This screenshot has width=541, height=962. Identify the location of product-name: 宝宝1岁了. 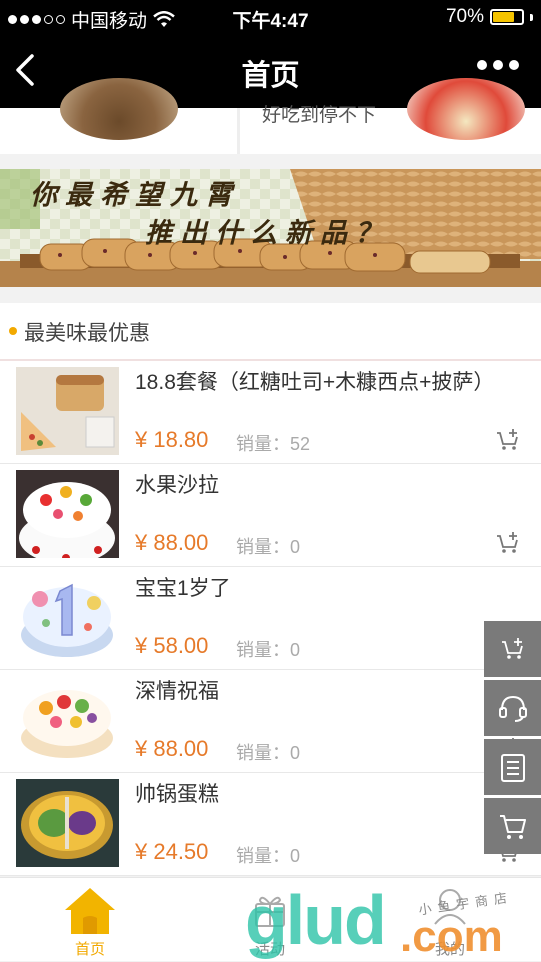
(183, 588).